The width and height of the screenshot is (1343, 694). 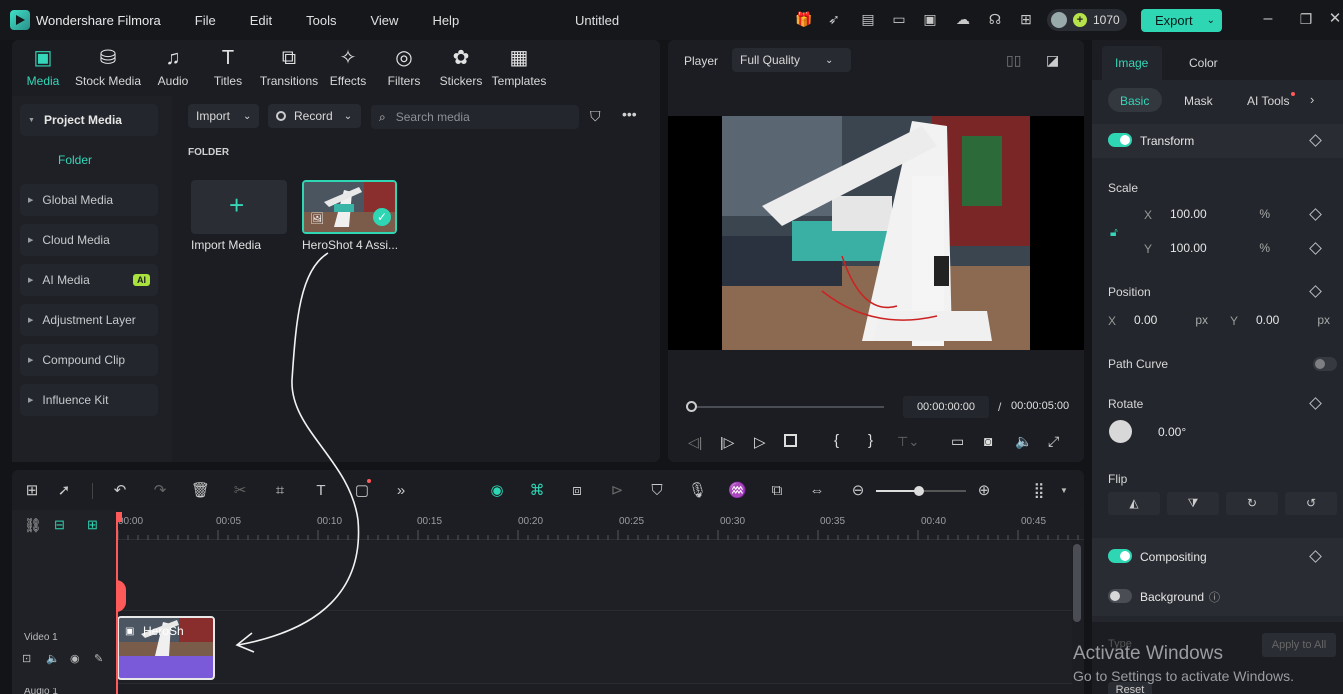 I want to click on next-frame-icon: |▷, so click(x=727, y=442).